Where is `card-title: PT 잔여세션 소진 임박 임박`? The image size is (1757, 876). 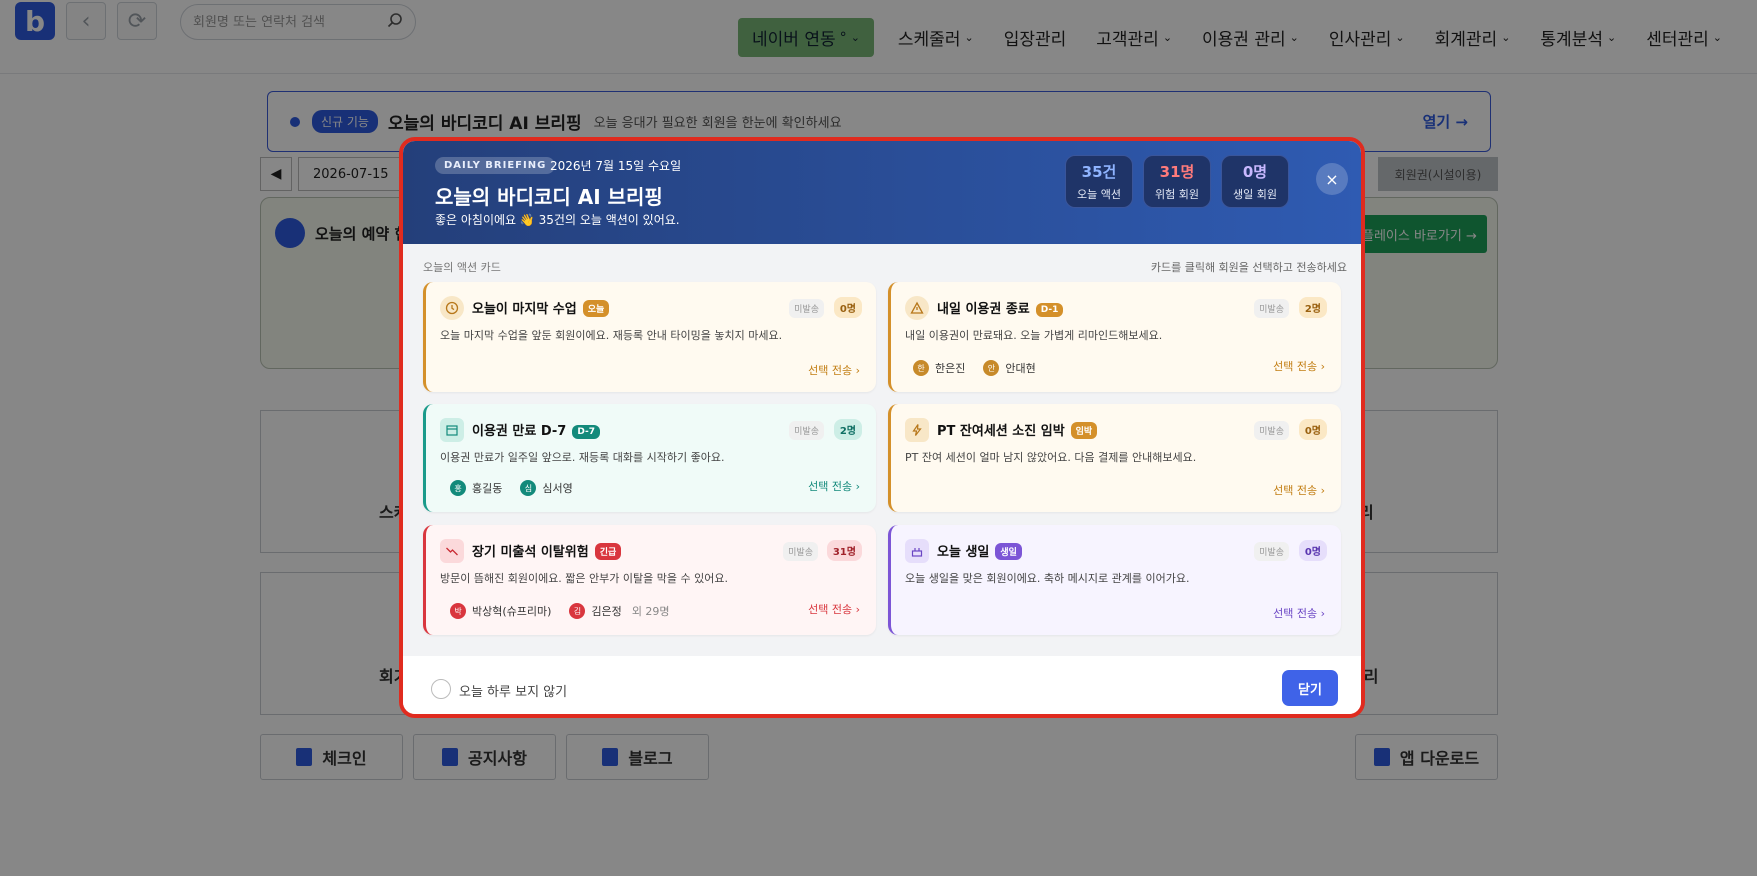
card-title: PT 잔여세션 소진 임박 임박 is located at coordinates (1017, 429).